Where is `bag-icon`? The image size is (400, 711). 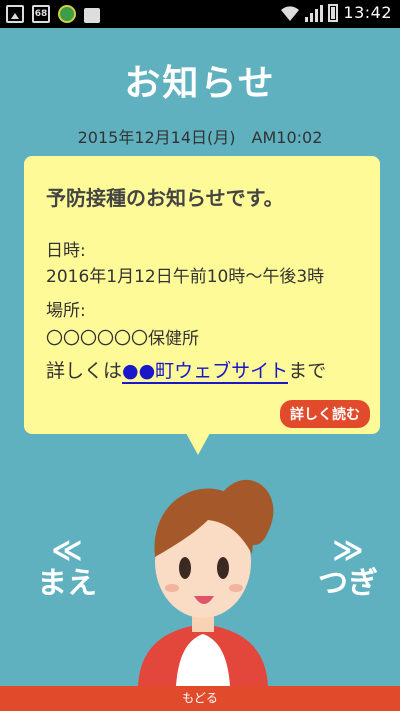
bag-icon is located at coordinates (92, 15).